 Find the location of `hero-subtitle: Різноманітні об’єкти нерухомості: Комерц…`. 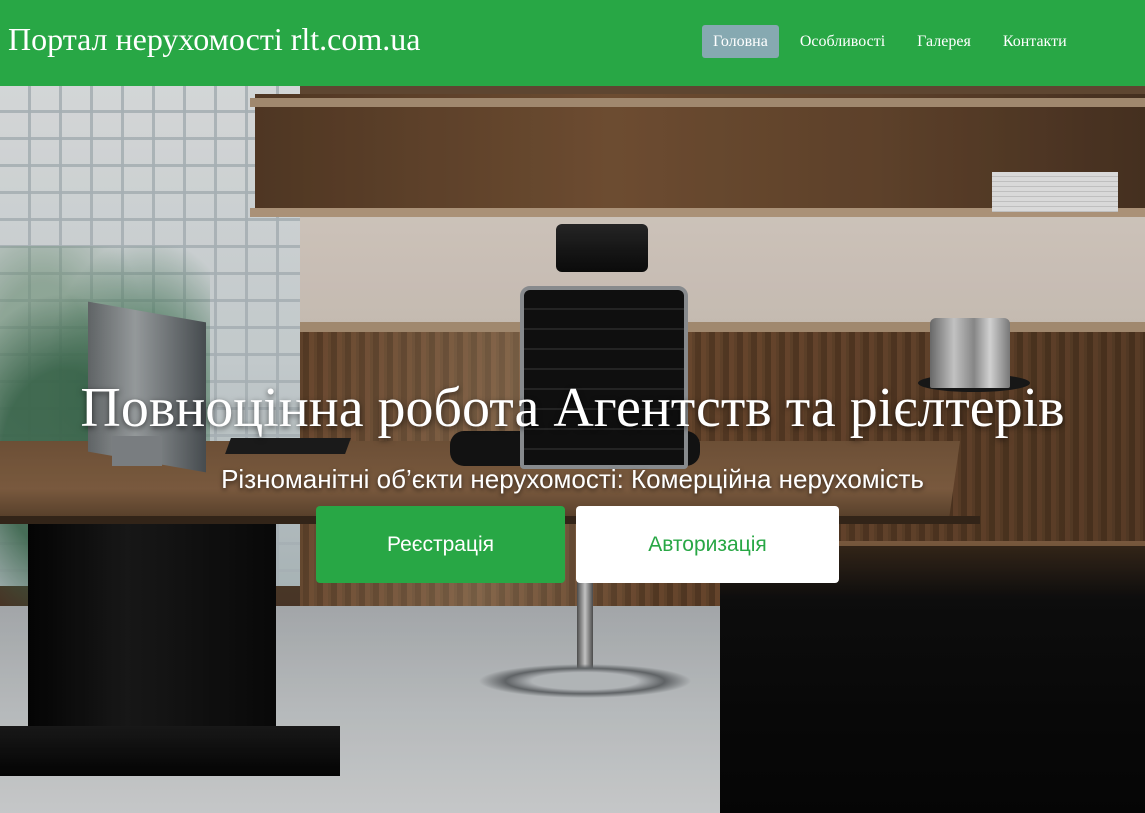

hero-subtitle: Різноманітні об’єкти нерухомості: Комерц… is located at coordinates (572, 479).